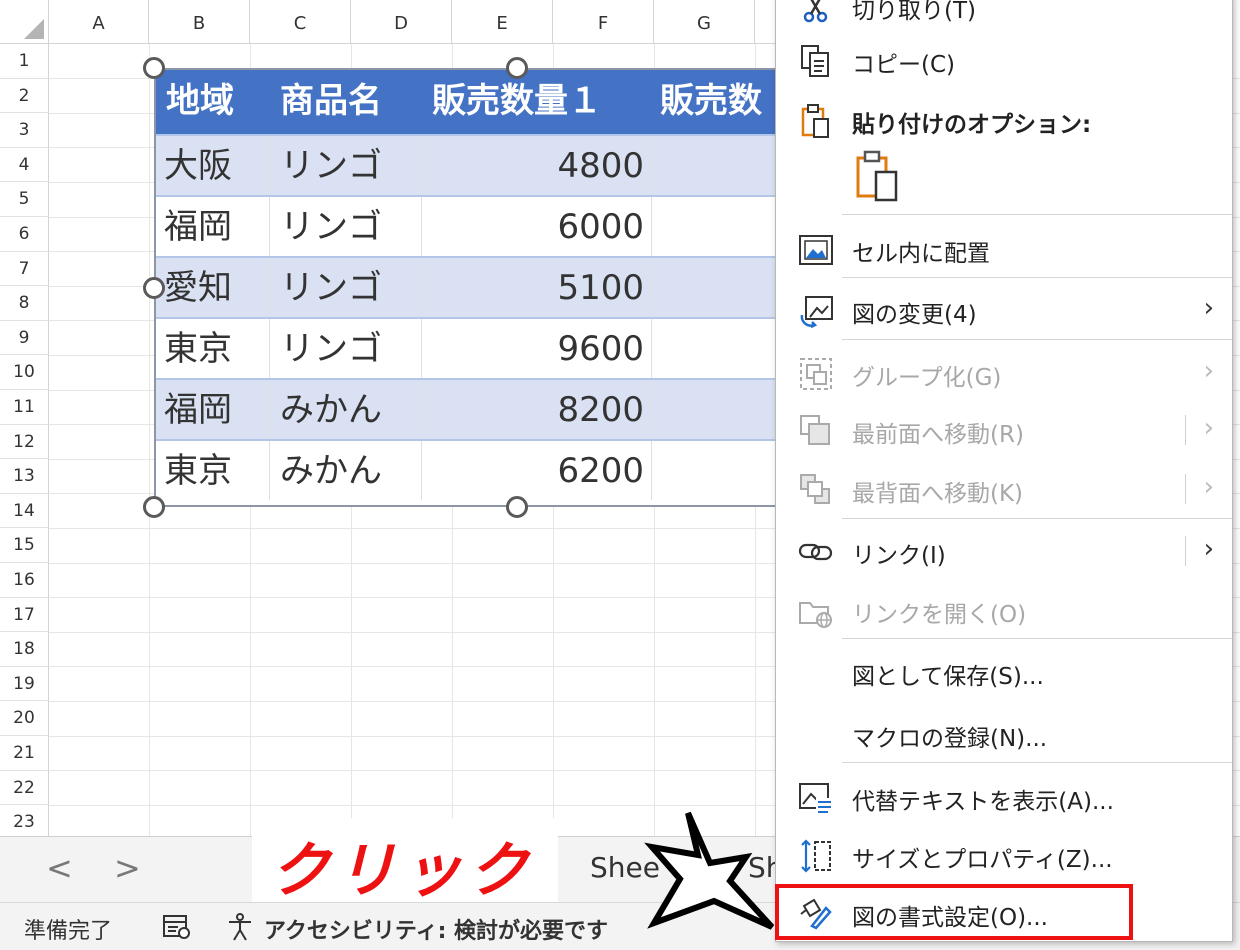 This screenshot has height=950, width=1240. What do you see at coordinates (899, 556) in the screenshot?
I see `menu-item-label: リンク(I)` at bounding box center [899, 556].